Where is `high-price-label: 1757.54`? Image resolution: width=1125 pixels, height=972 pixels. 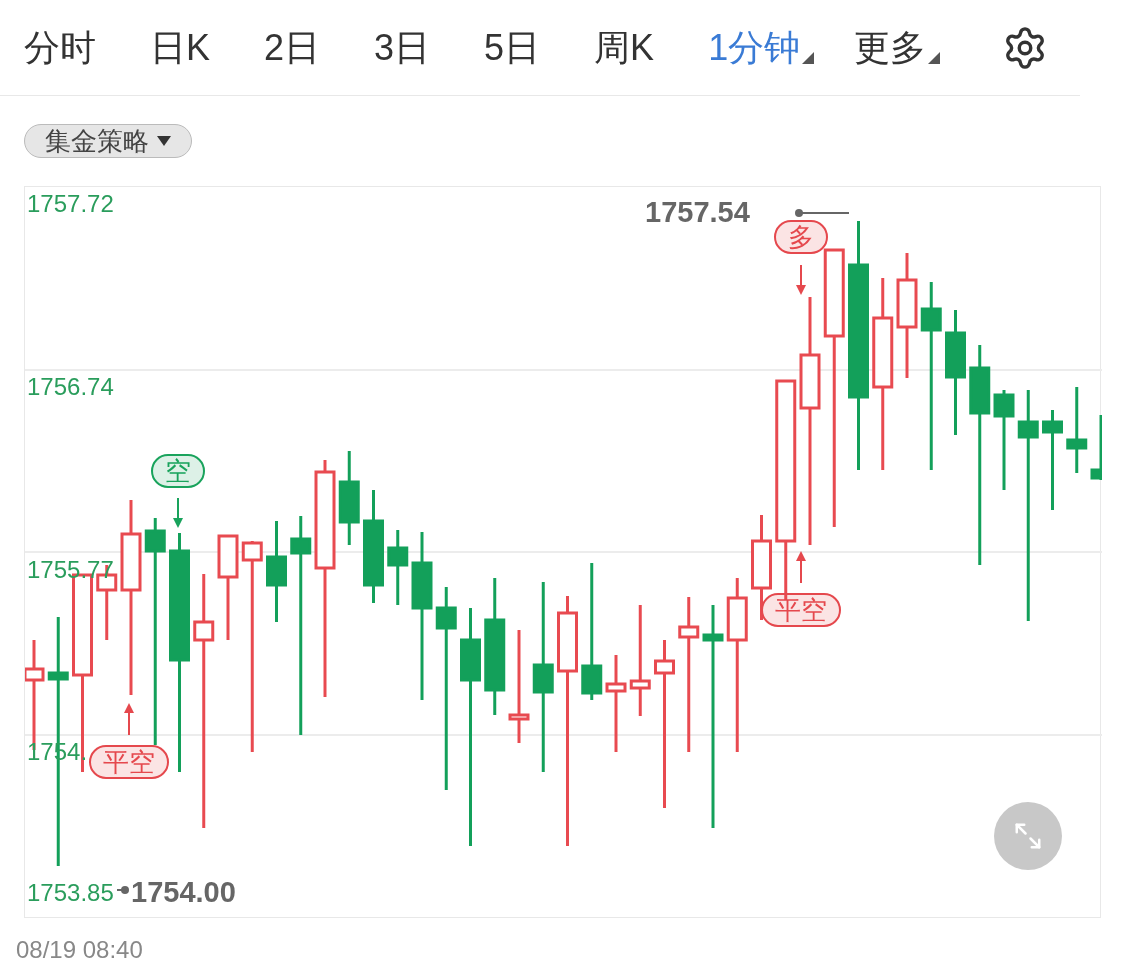
high-price-label: 1757.54 is located at coordinates (697, 212).